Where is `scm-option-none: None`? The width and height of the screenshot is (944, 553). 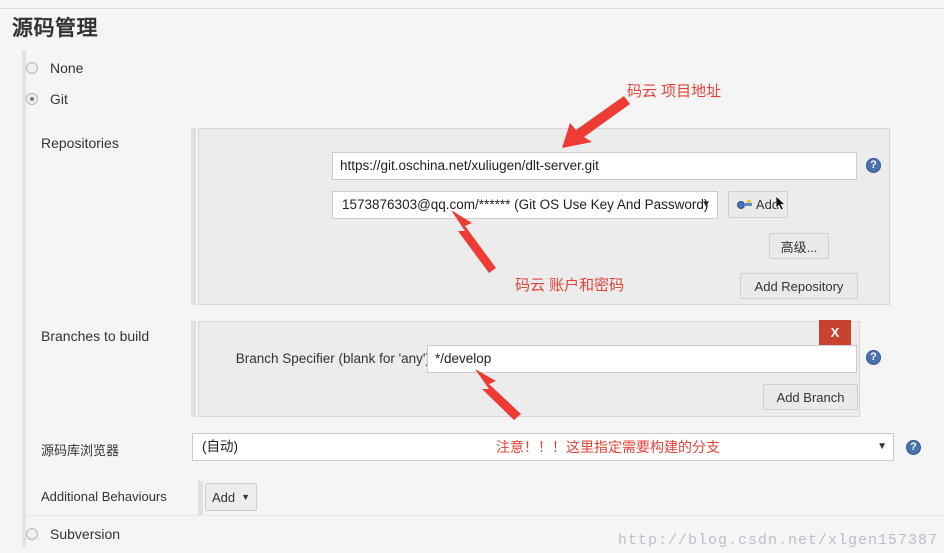
scm-option-none: None is located at coordinates (54, 68).